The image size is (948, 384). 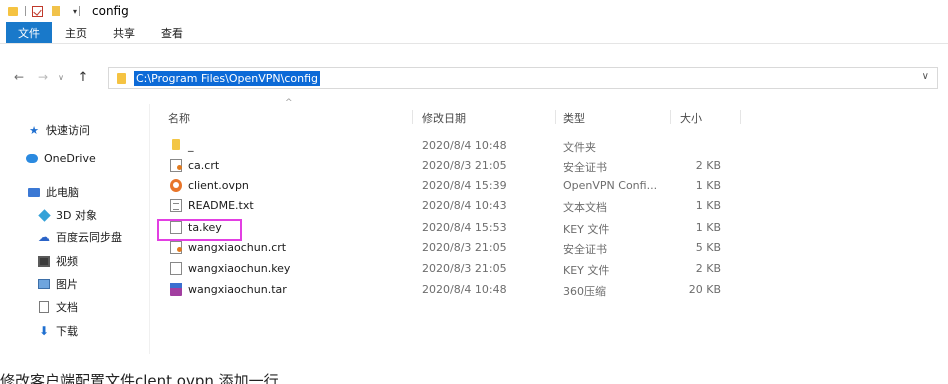 What do you see at coordinates (289, 103) in the screenshot?
I see `sort-ascending-icon: ^` at bounding box center [289, 103].